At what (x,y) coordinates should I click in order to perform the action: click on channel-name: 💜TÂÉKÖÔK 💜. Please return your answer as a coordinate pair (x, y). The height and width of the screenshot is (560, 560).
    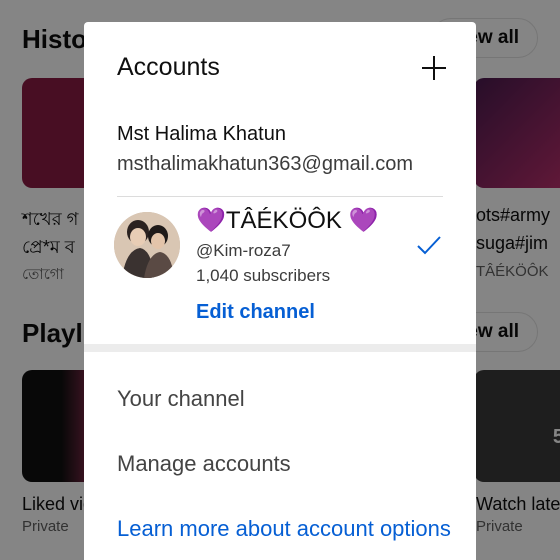
    Looking at the image, I should click on (287, 220).